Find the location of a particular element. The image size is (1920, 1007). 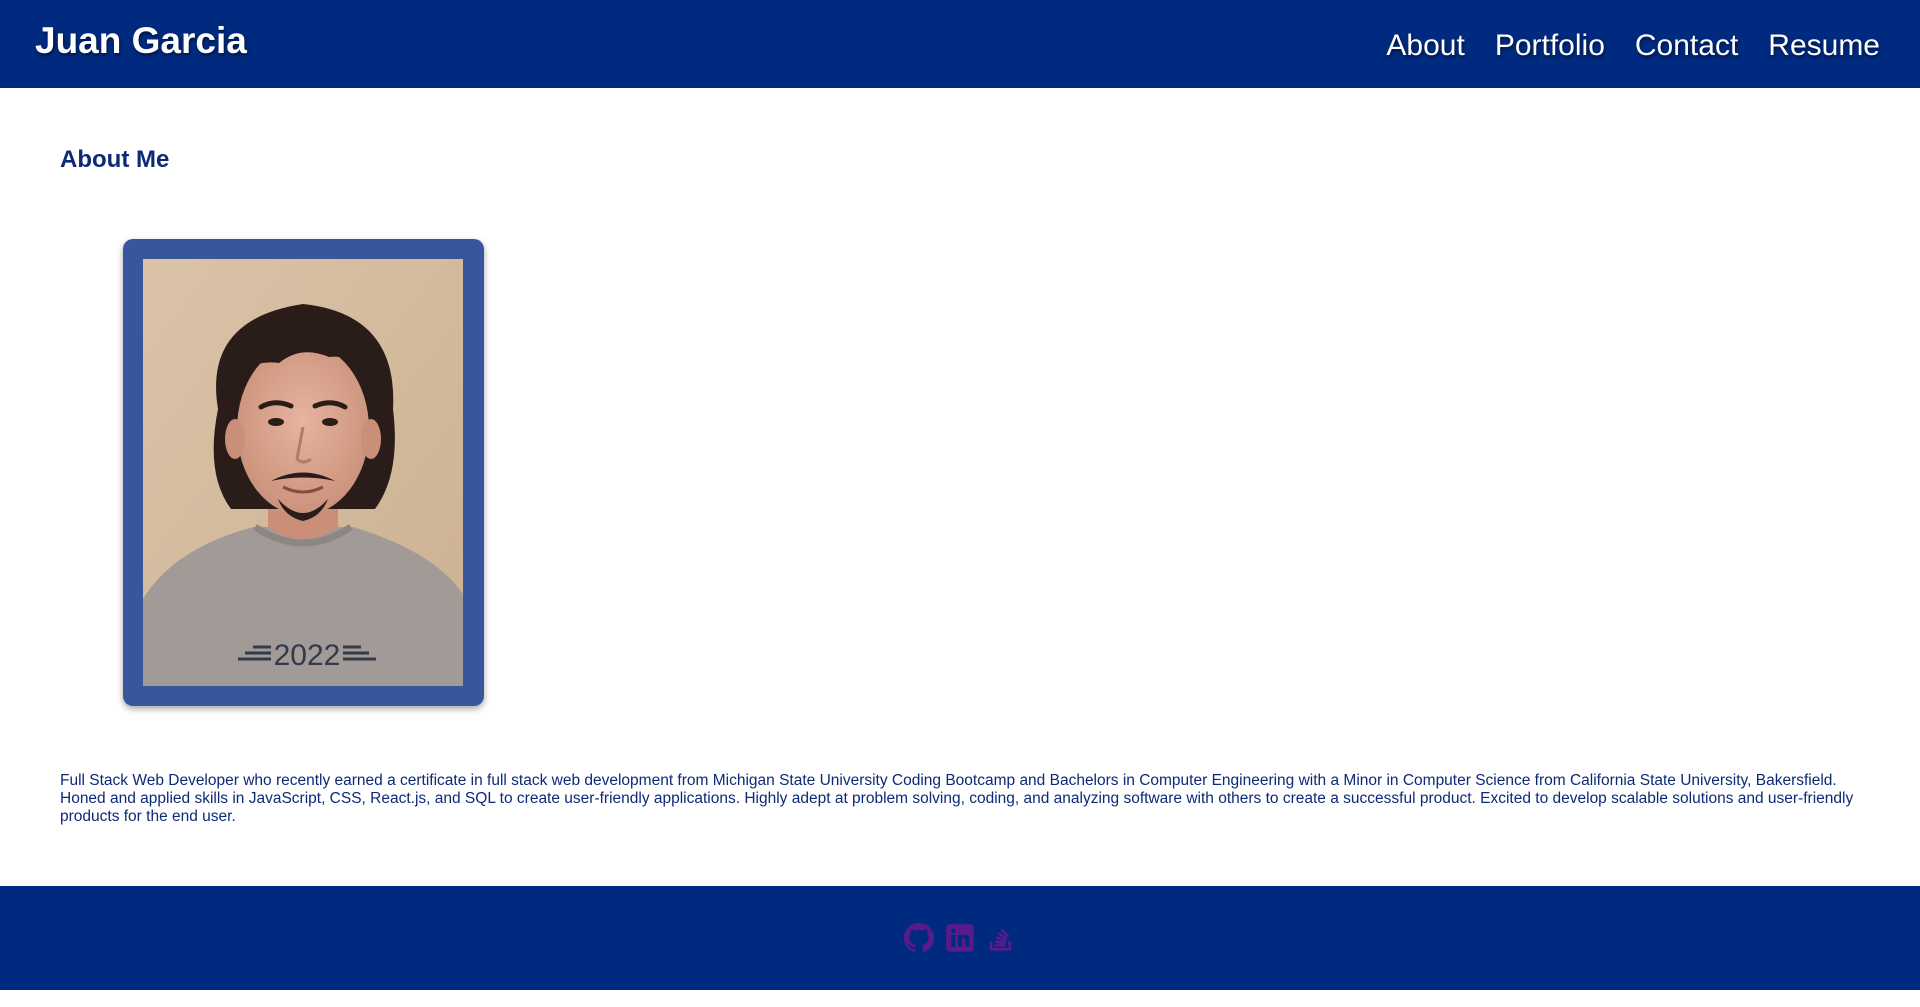

profile-photo: 2022 is located at coordinates (303, 472).